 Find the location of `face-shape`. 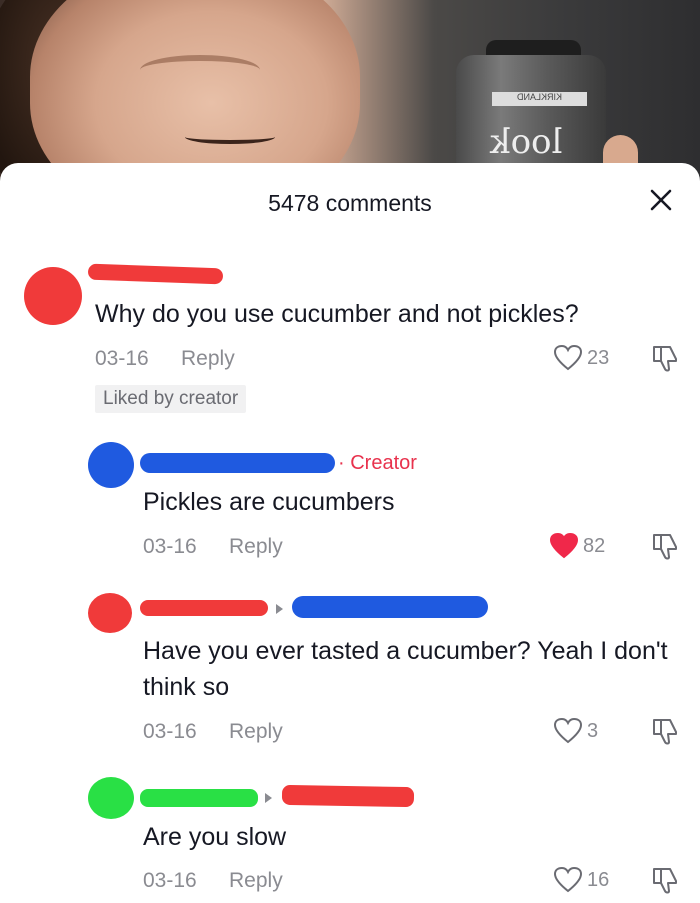

face-shape is located at coordinates (195, 95).